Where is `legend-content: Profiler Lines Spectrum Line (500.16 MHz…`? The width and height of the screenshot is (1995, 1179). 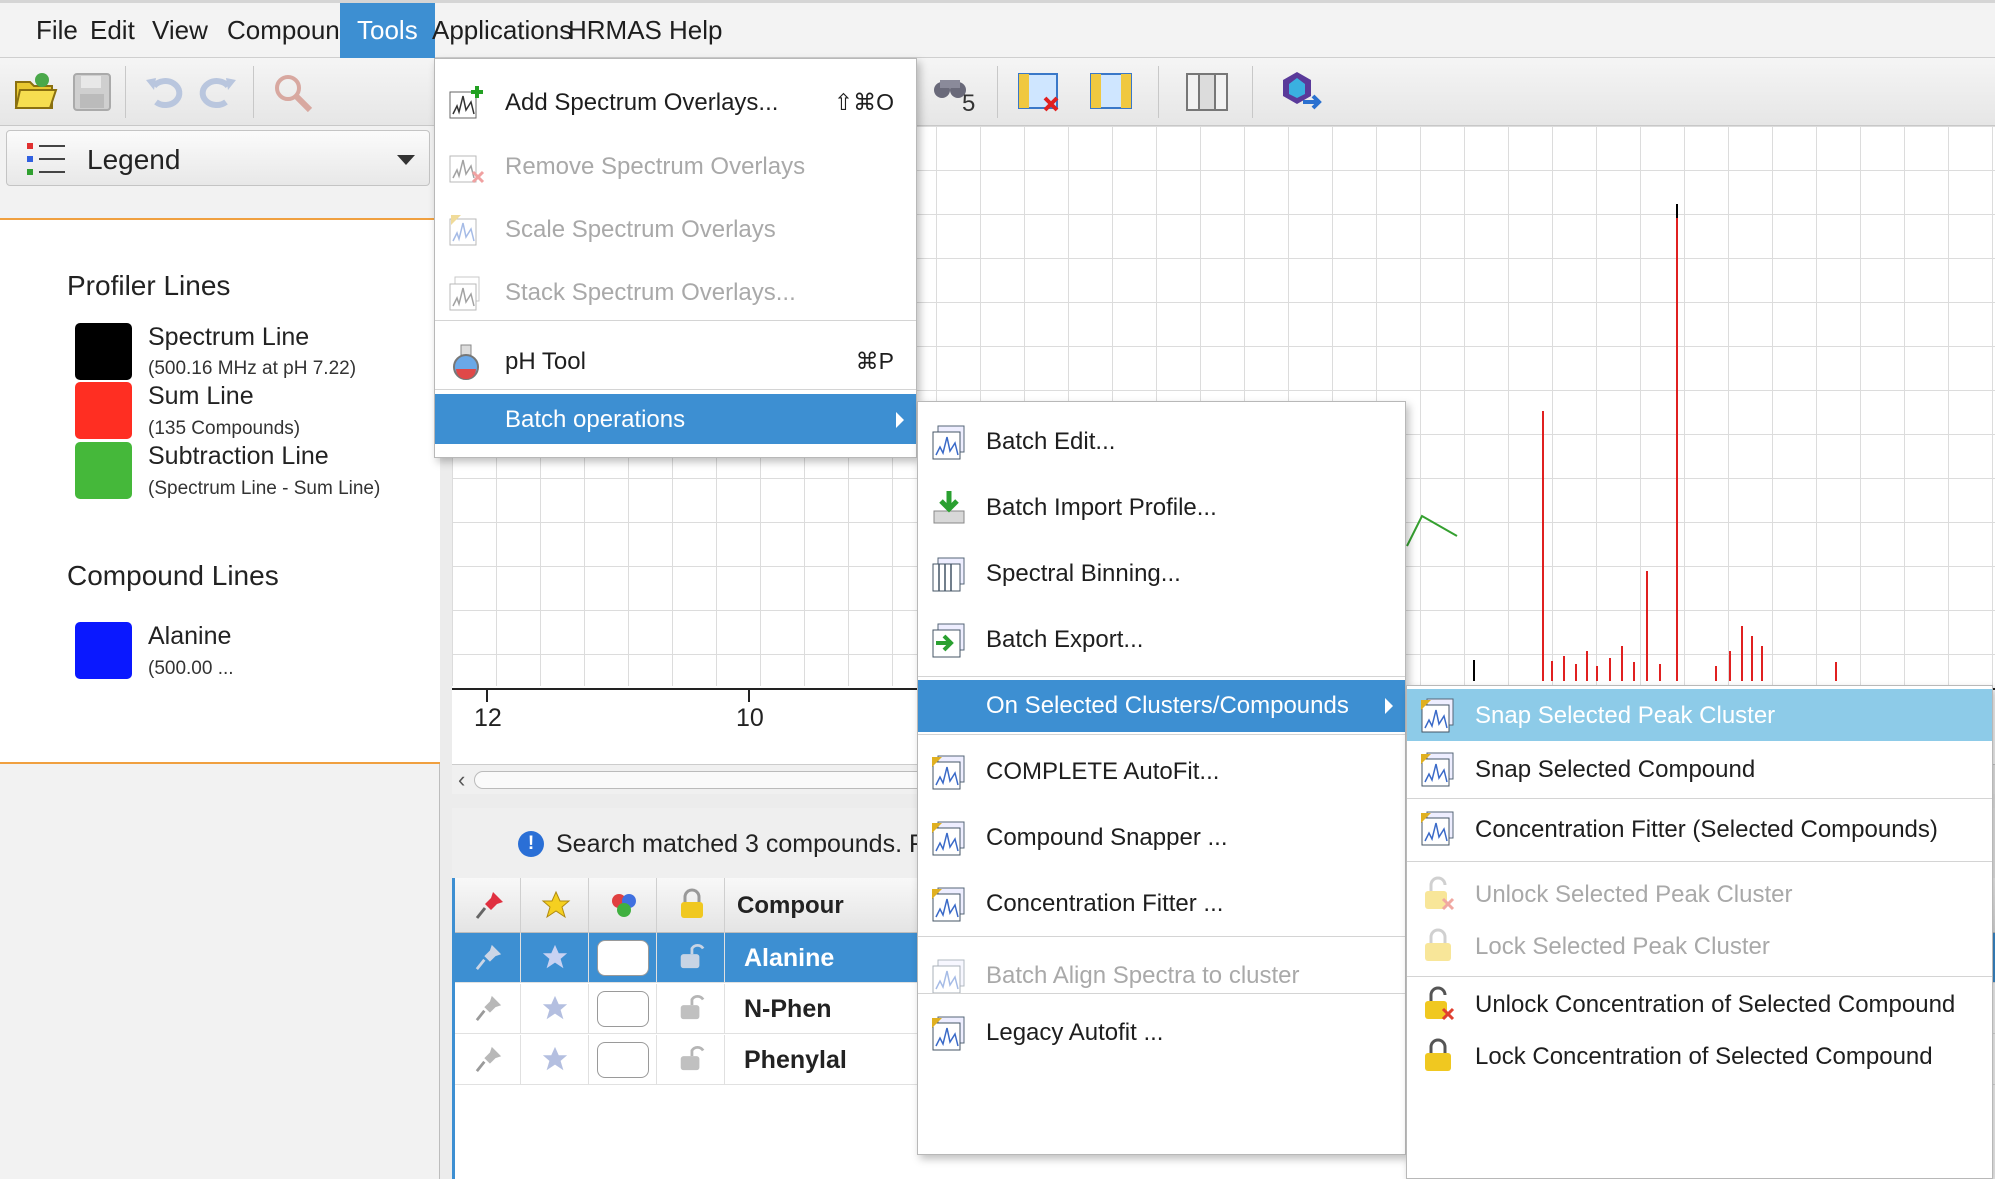 legend-content: Profiler Lines Spectrum Line (500.16 MHz… is located at coordinates (220, 491).